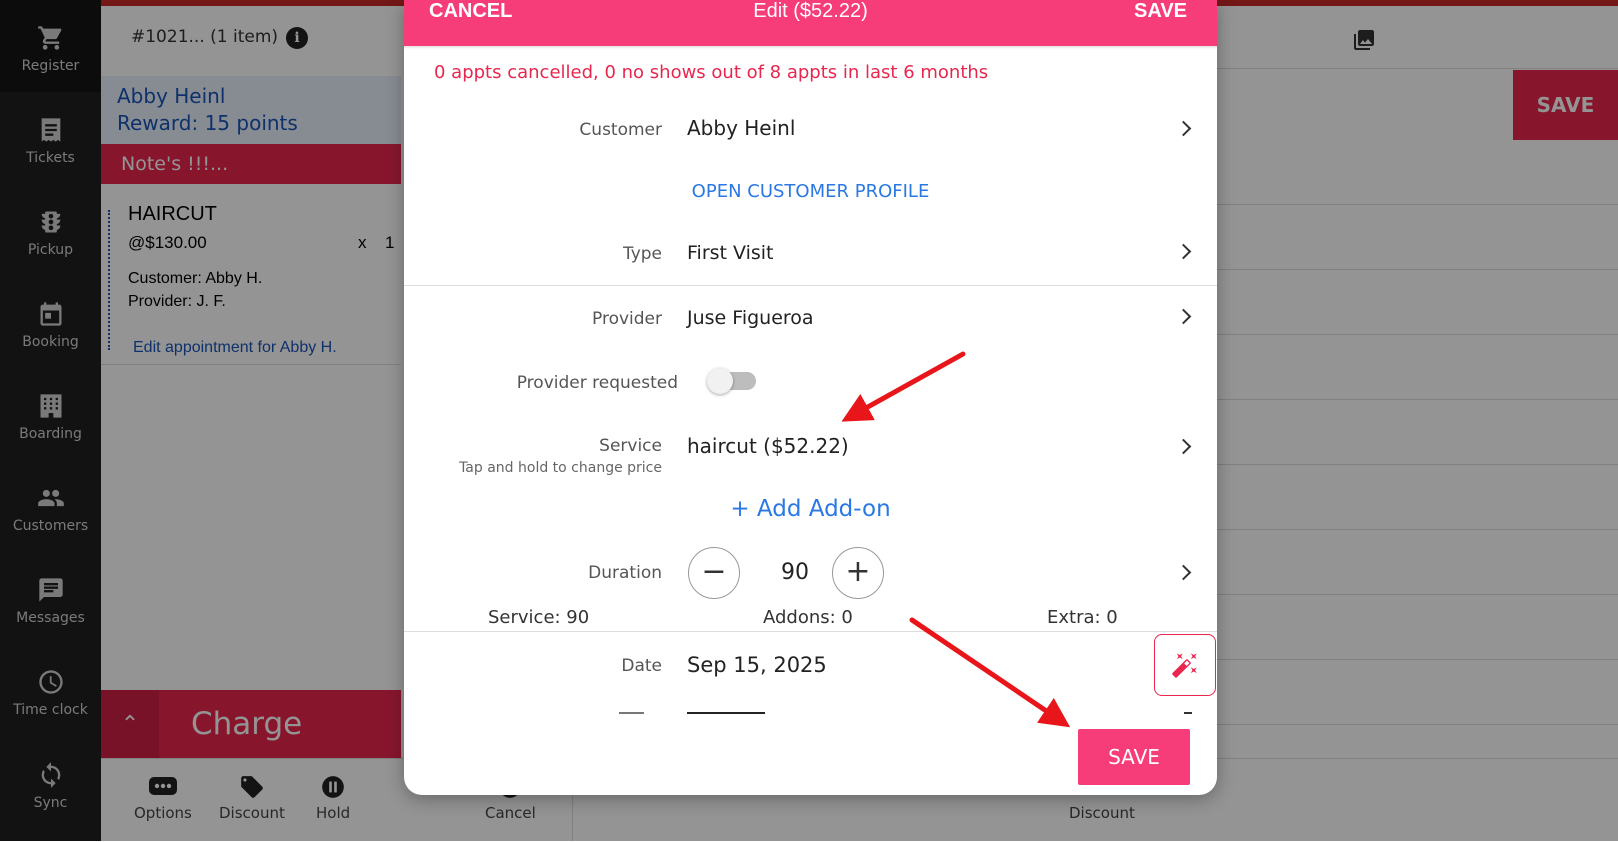 The height and width of the screenshot is (842, 1618). I want to click on duration-value: 90, so click(795, 572).